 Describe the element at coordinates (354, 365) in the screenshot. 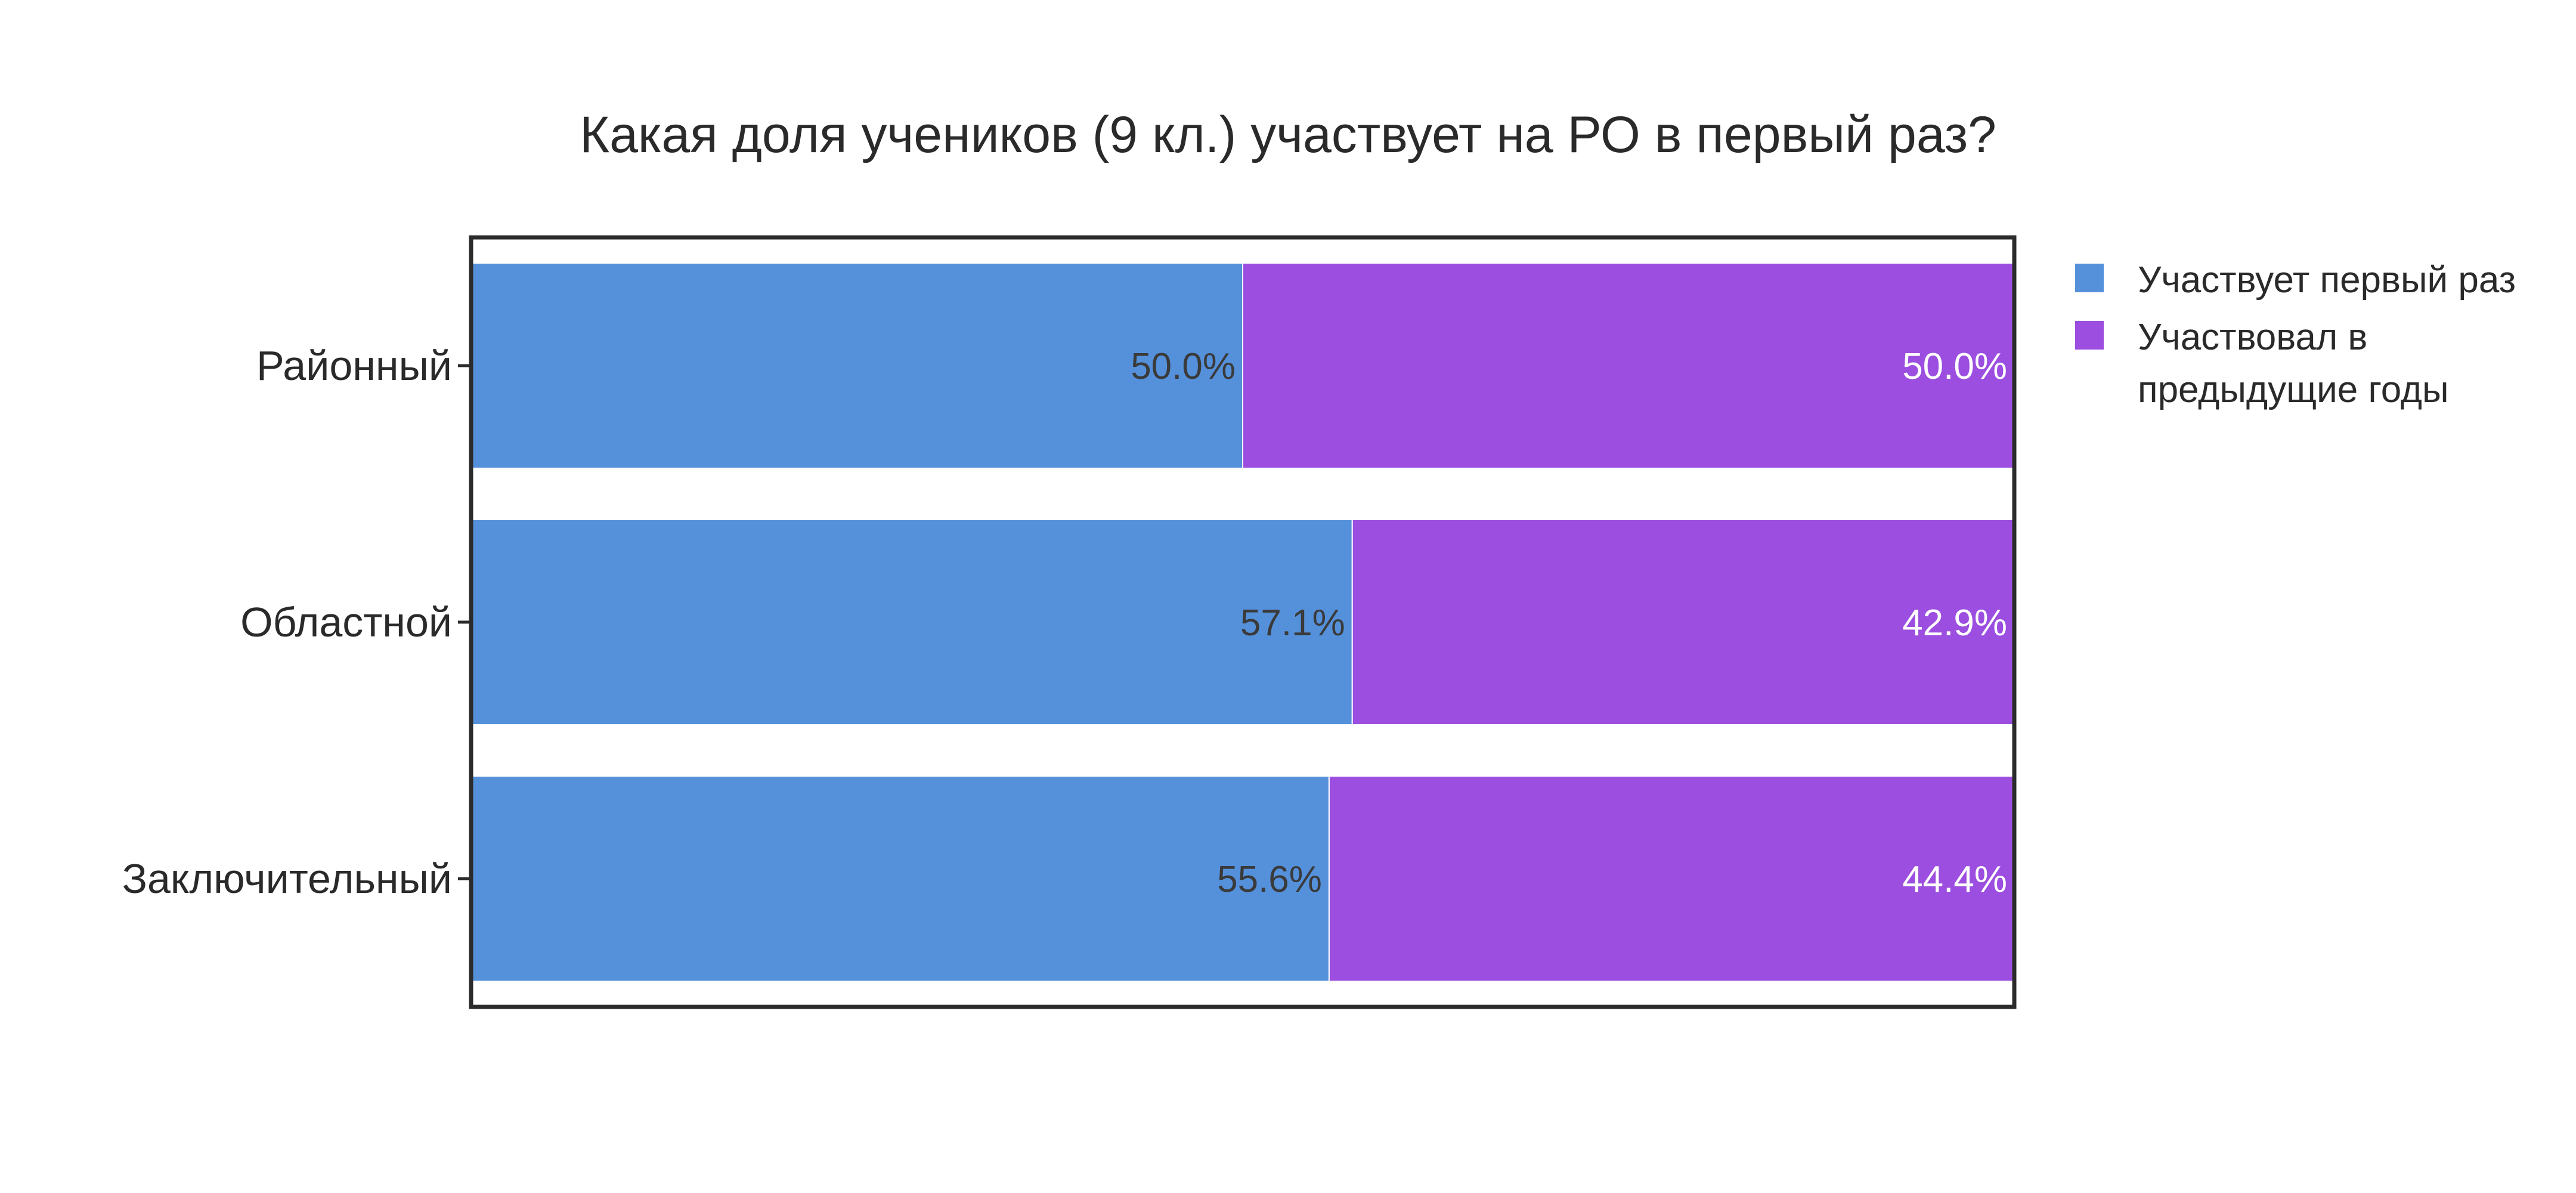

I see `category-label-1: Районный` at that location.